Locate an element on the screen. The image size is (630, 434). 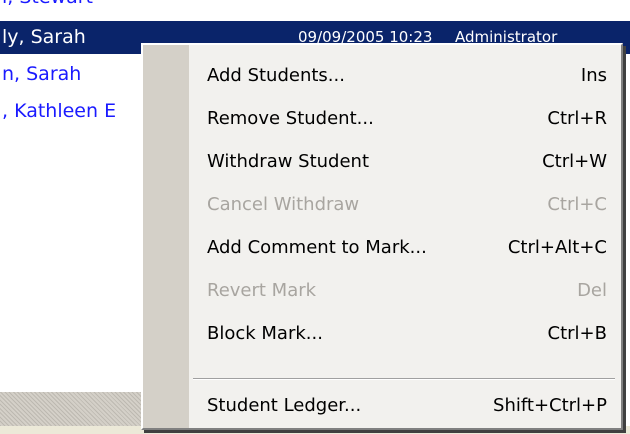
menu-item-withdraw-student: Withdraw Student Ctrl+W is located at coordinates (405, 162).